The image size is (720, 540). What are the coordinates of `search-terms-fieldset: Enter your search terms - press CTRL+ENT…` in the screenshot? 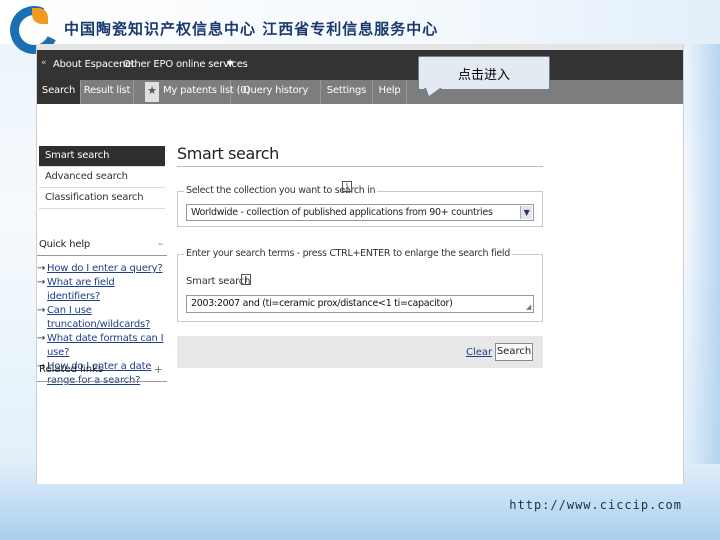 It's located at (360, 285).